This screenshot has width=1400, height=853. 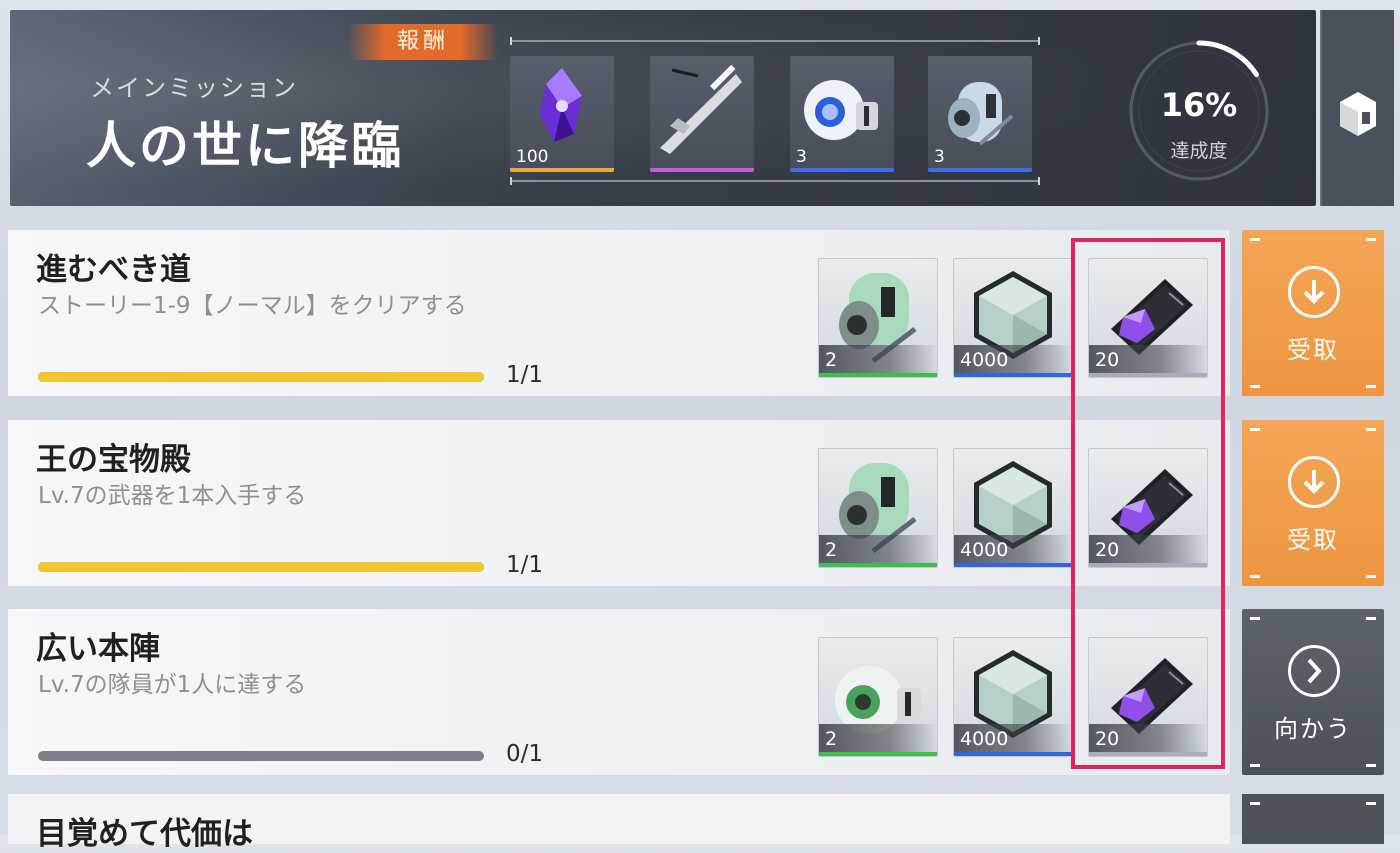 What do you see at coordinates (423, 42) in the screenshot?
I see `reward-label: 報酬` at bounding box center [423, 42].